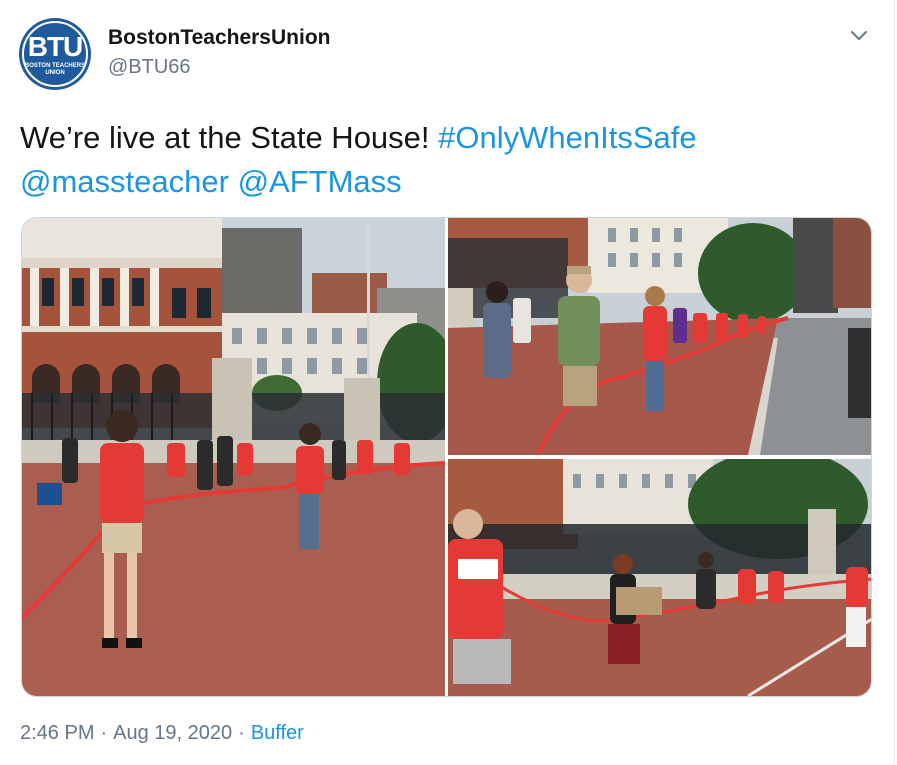 The height and width of the screenshot is (765, 897). What do you see at coordinates (229, 137) in the screenshot?
I see `tweet-text-plain: We’re live at the State House!` at bounding box center [229, 137].